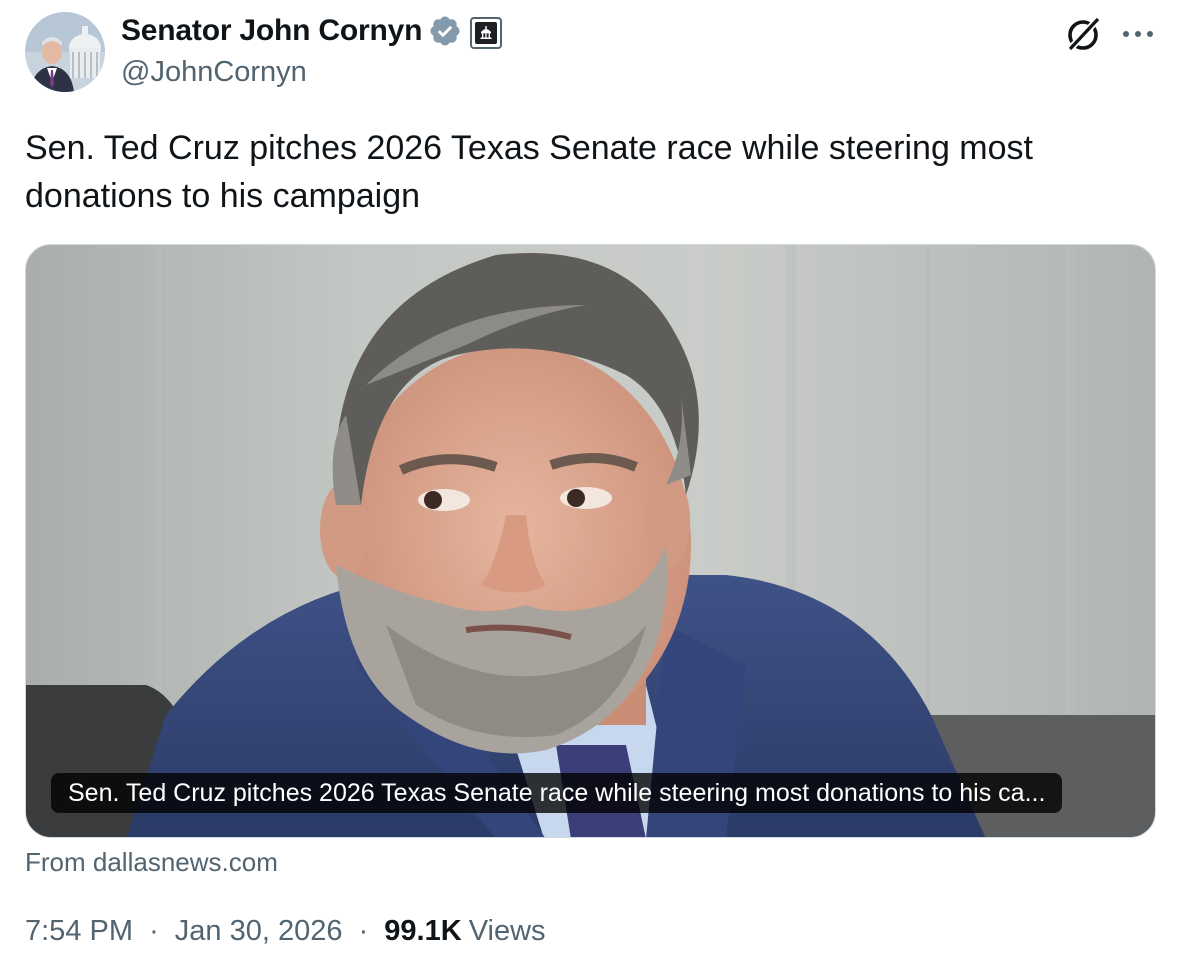 The image size is (1182, 976). I want to click on grok-icon, so click(1084, 34).